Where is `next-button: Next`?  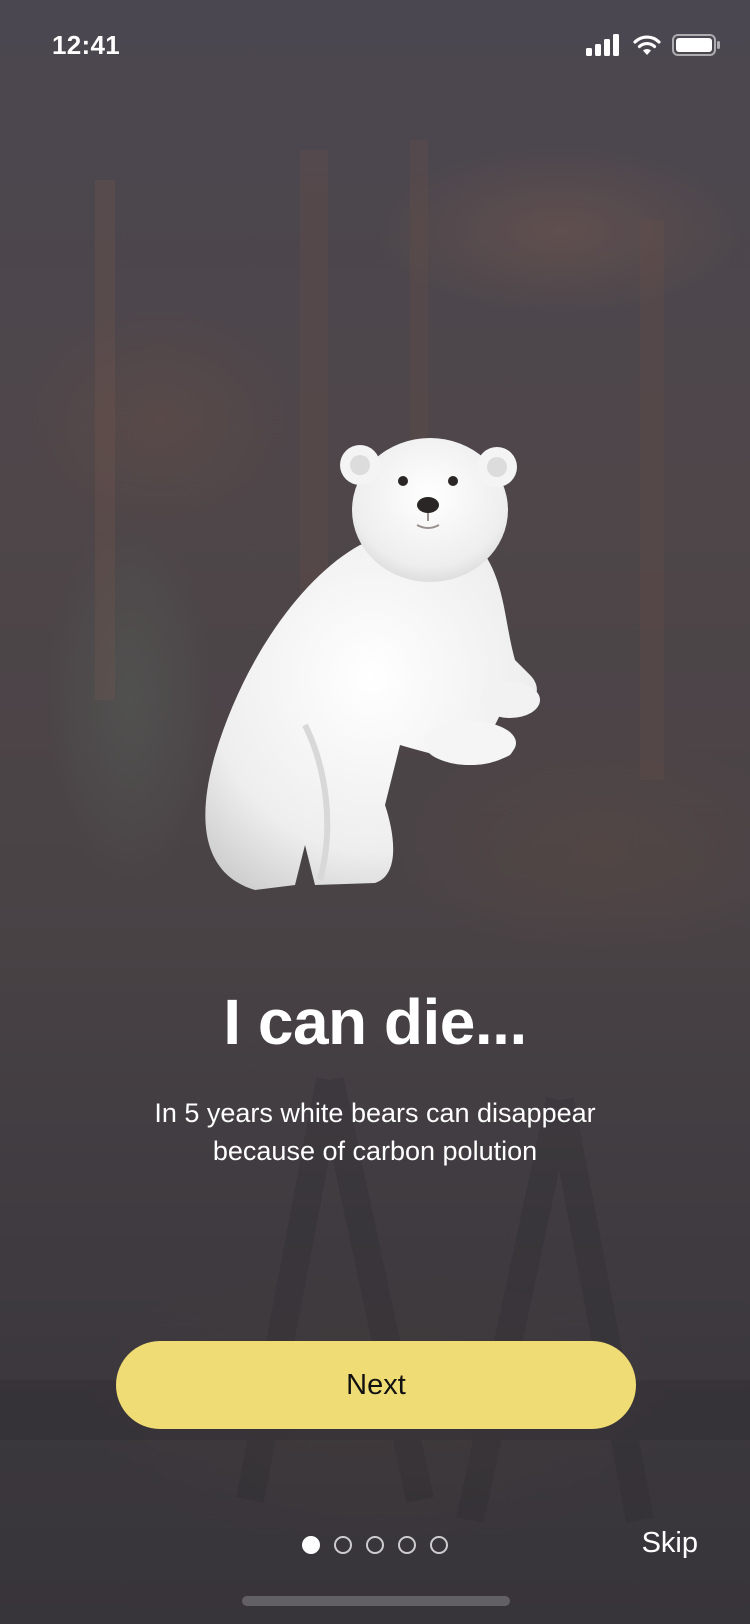 next-button: Next is located at coordinates (376, 1385).